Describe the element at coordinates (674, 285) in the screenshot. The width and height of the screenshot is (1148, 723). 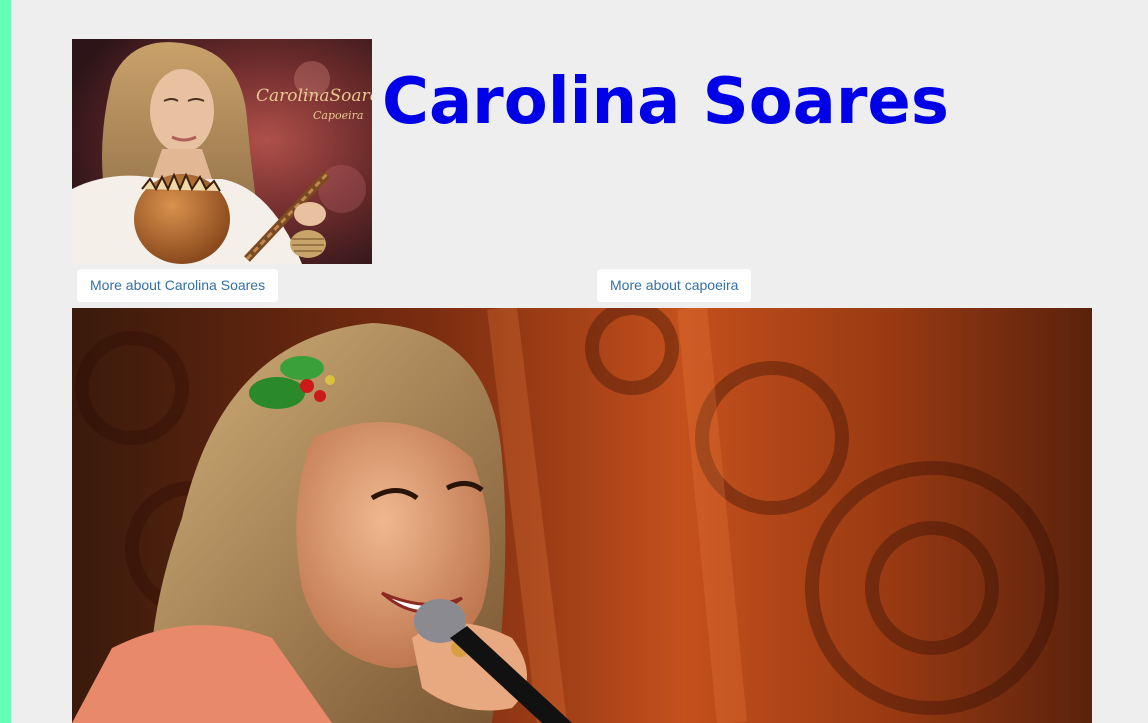
I see `more-about-capoeira-link: More about capoeira` at that location.